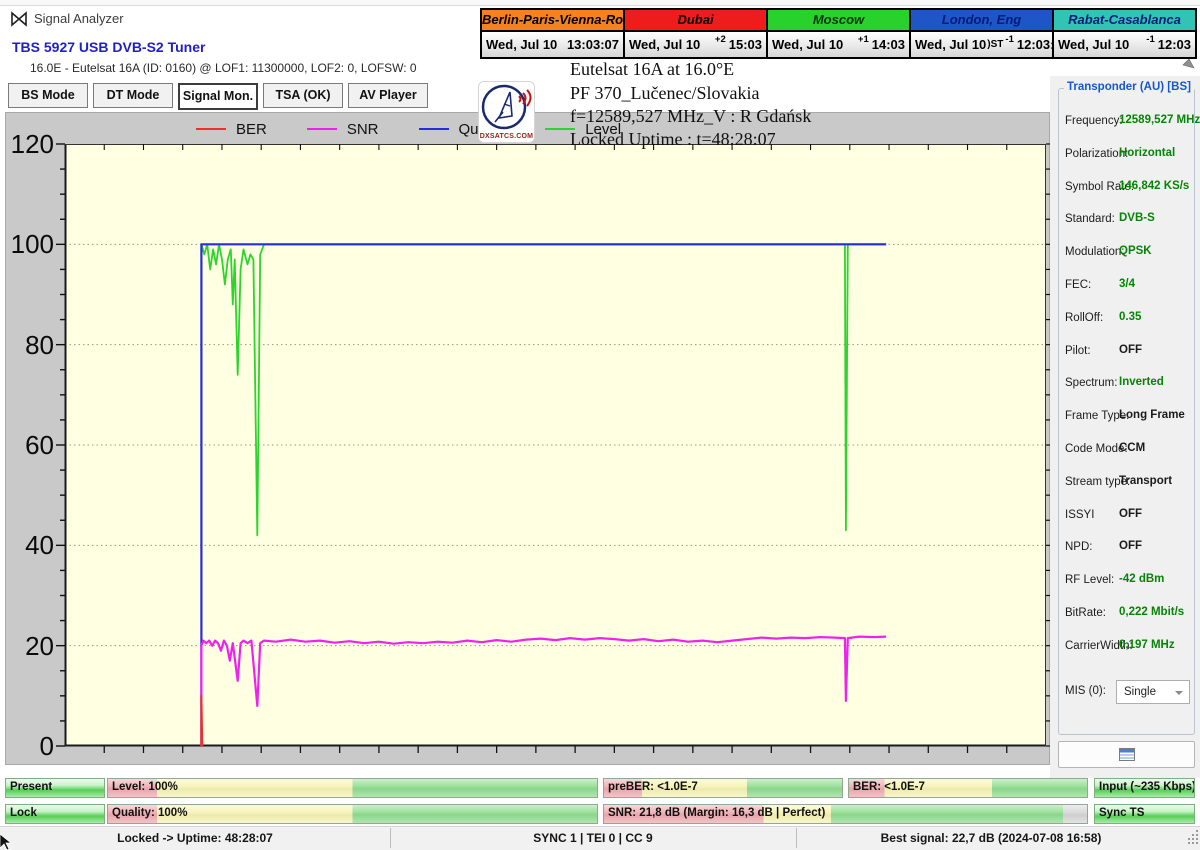 The height and width of the screenshot is (850, 1200). Describe the element at coordinates (845, 814) in the screenshot. I see `snr-bar: SNR: 21,8 dB (Margin: 16,3 dB | Perfect)` at that location.